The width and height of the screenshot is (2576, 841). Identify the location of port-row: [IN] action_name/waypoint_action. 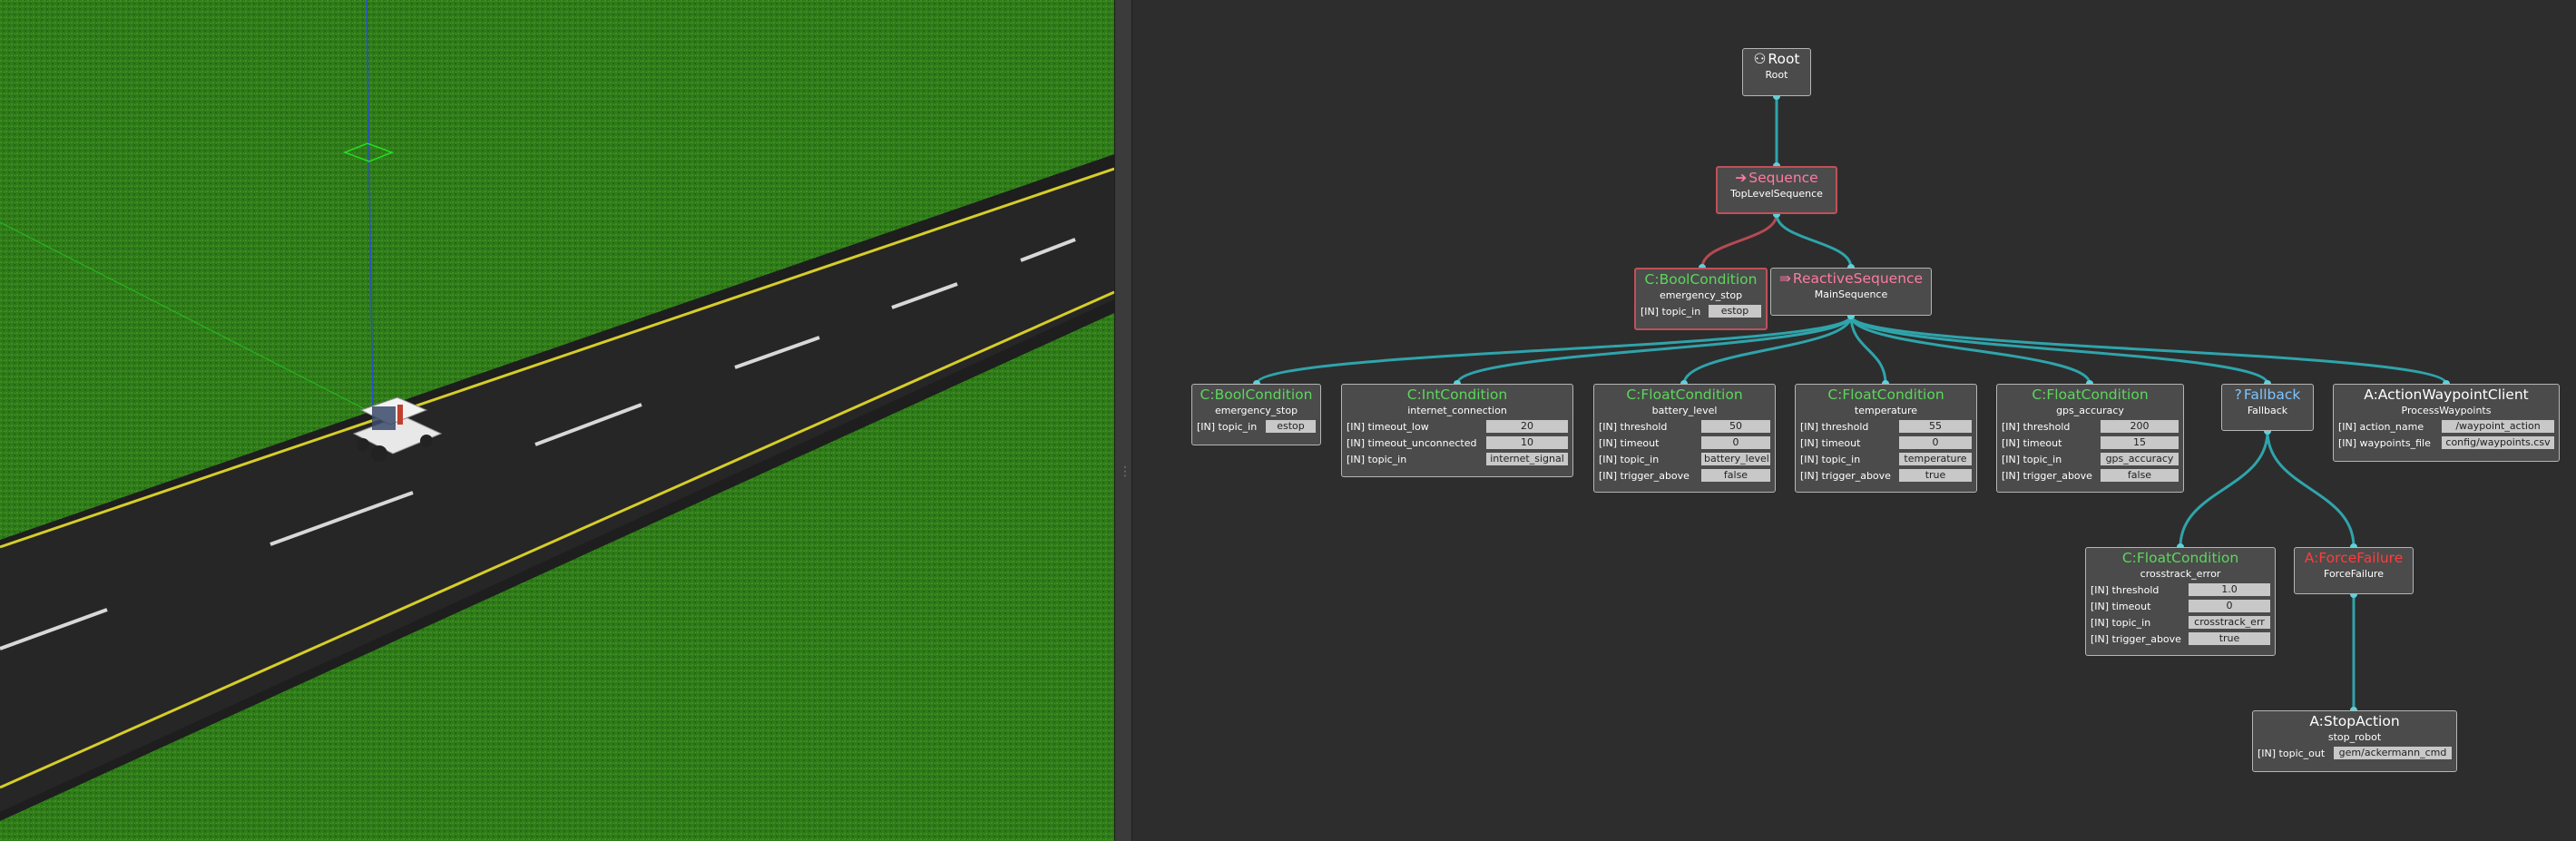
(2446, 426).